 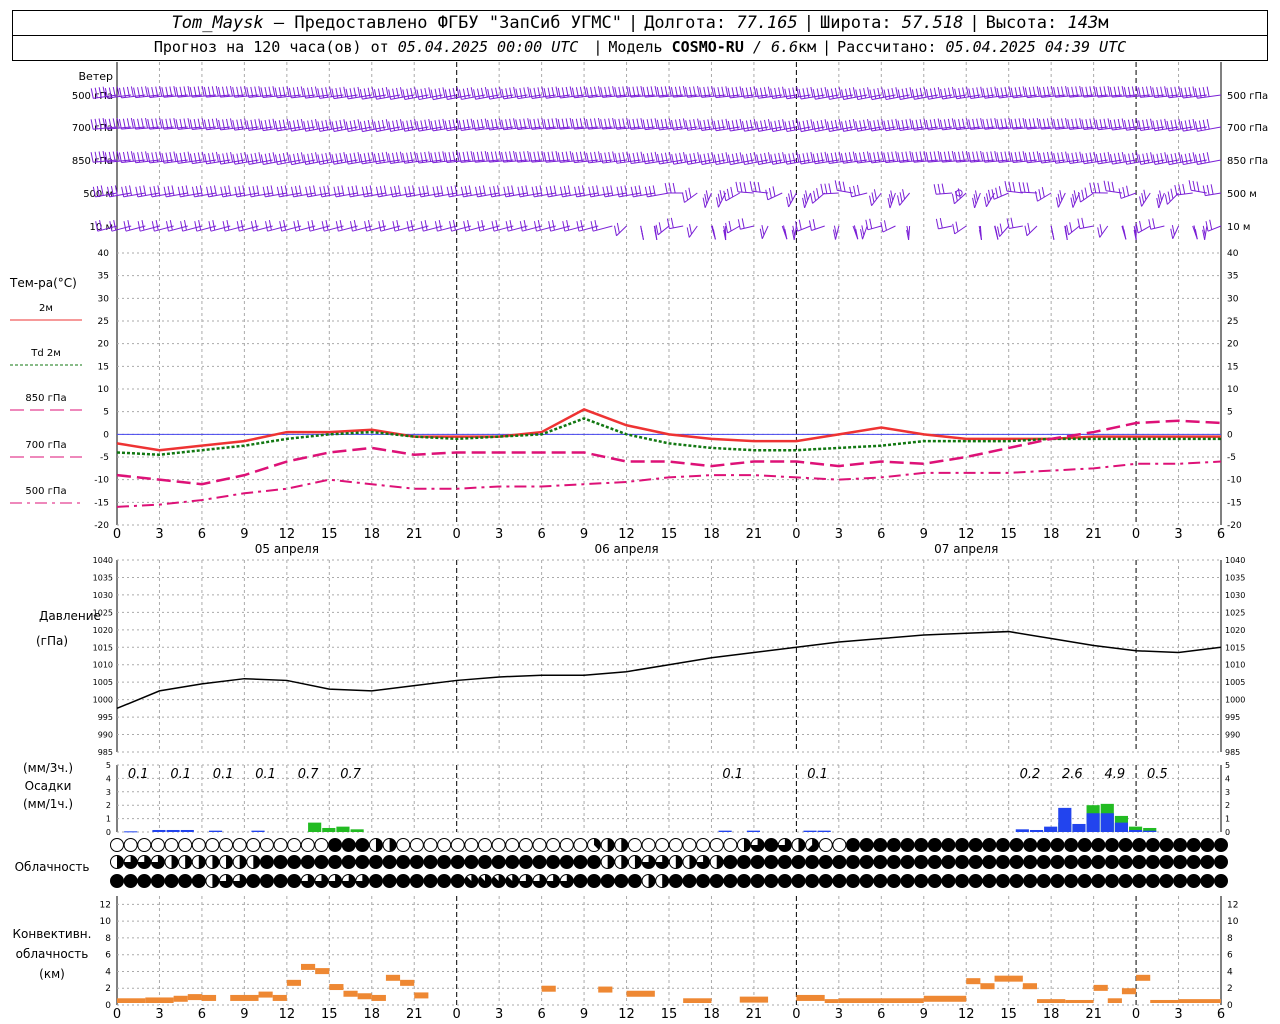 I want to click on cloud-cover-fill, so click(x=665, y=881).